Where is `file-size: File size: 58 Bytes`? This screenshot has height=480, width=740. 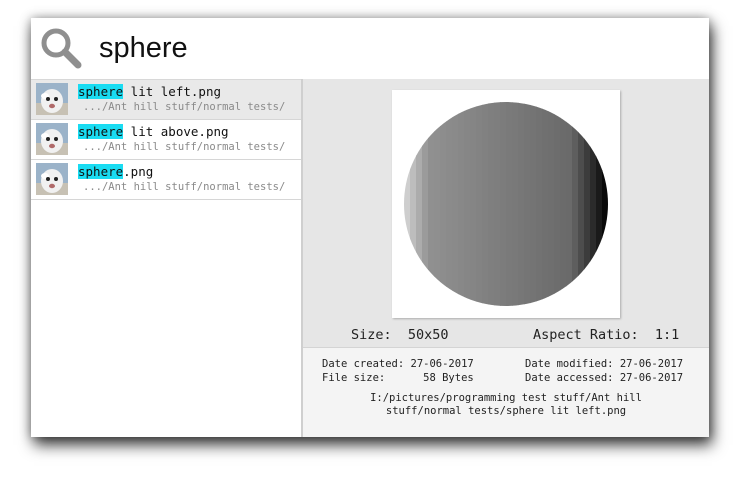
file-size: File size: 58 Bytes is located at coordinates (398, 378).